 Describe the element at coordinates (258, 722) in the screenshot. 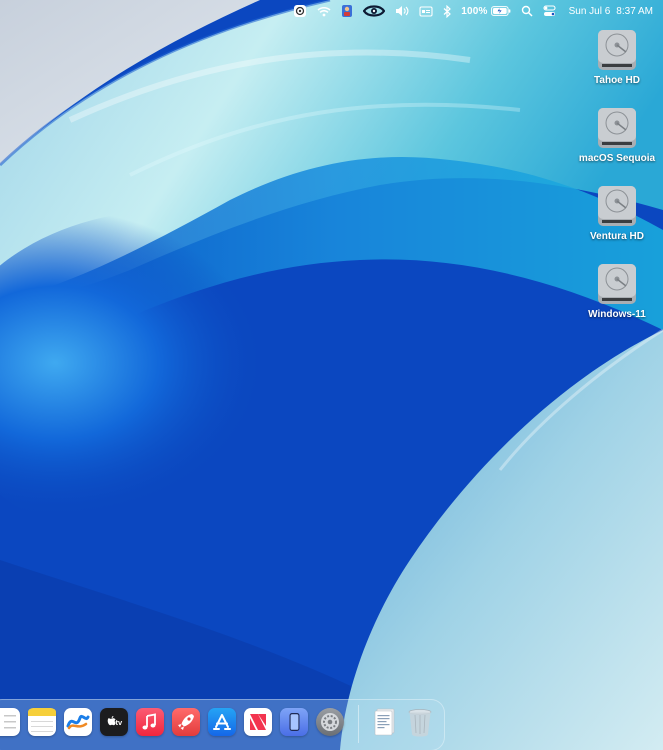

I see `news-icon` at that location.